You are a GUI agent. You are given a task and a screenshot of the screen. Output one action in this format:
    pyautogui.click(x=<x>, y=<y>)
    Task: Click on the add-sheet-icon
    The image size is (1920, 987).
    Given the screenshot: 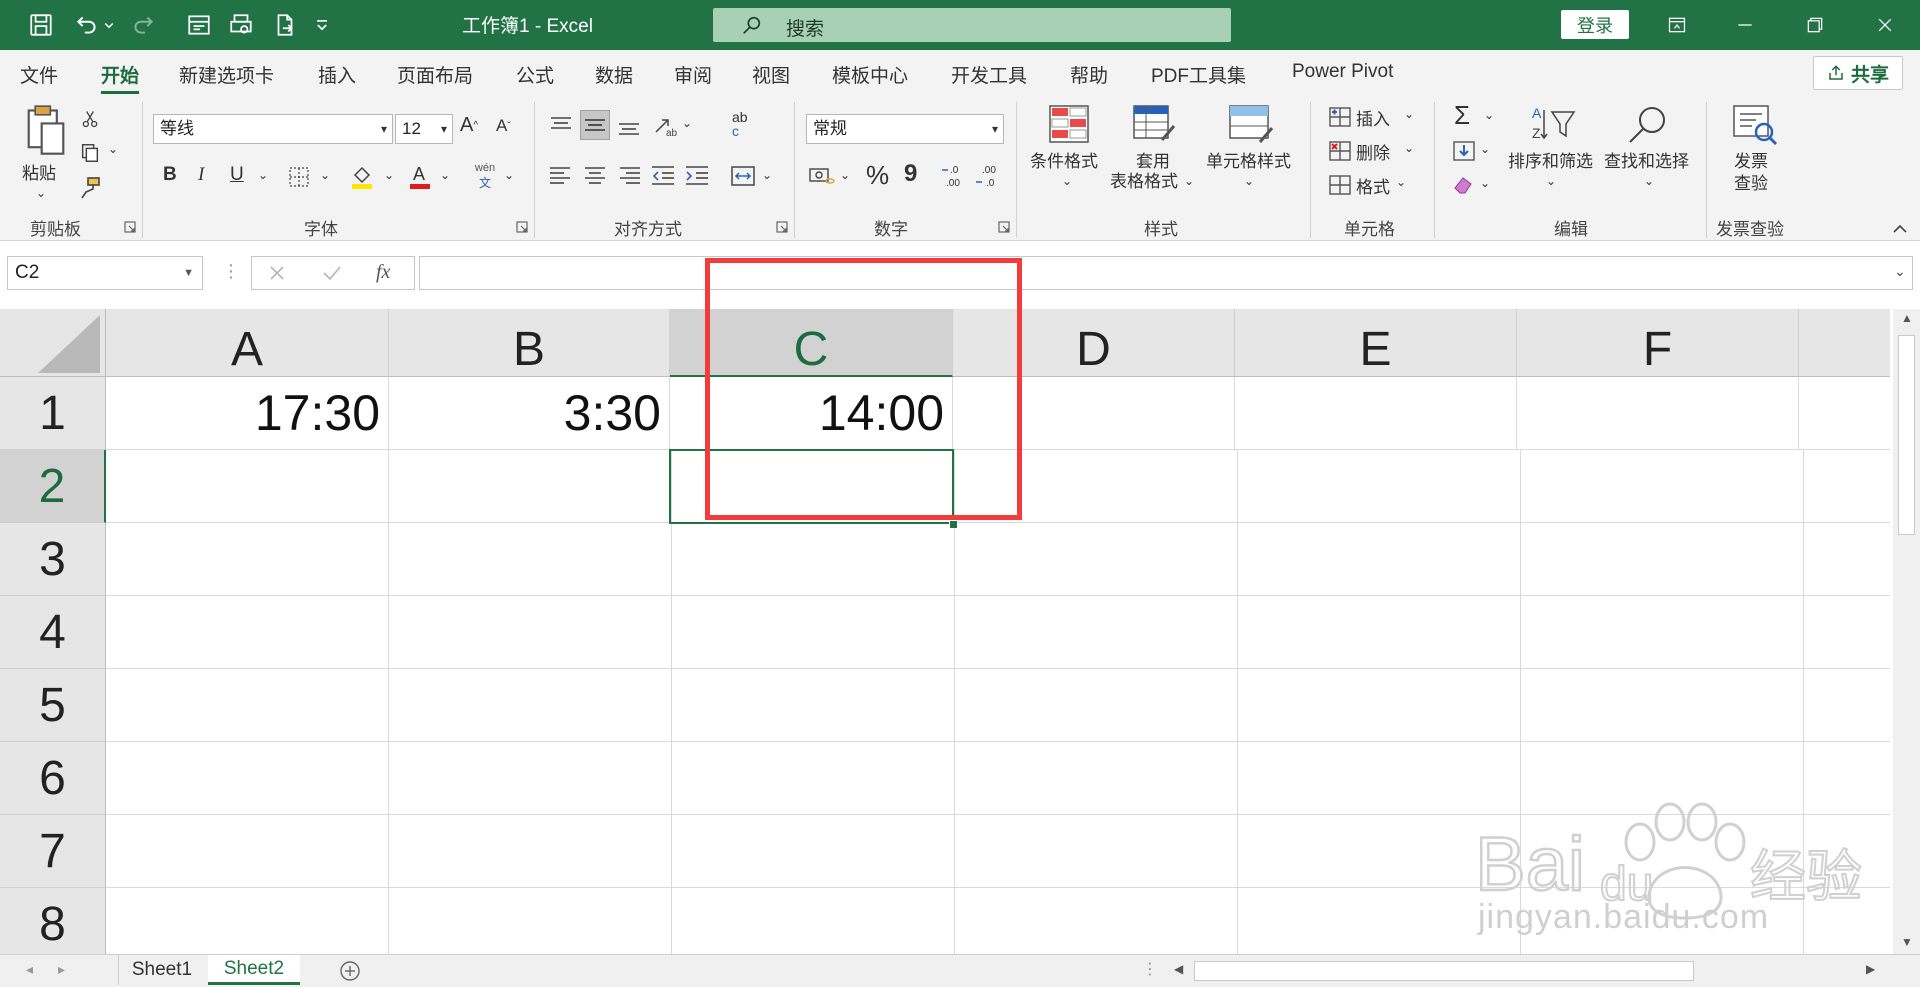 What is the action you would take?
    pyautogui.click(x=350, y=971)
    